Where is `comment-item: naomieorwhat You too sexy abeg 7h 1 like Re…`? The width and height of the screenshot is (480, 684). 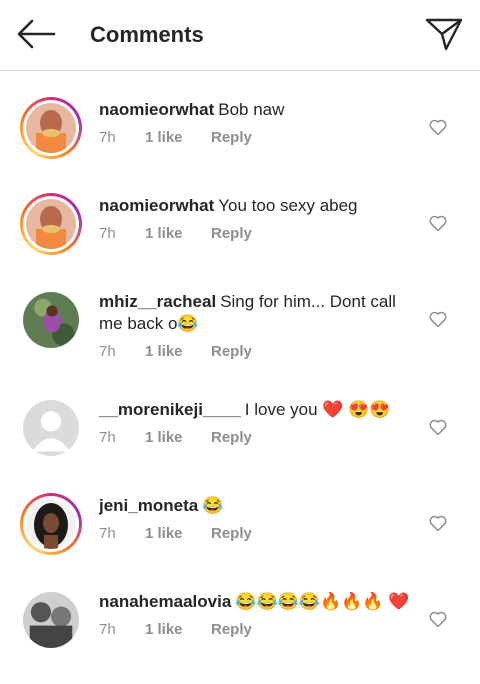
comment-item: naomieorwhat You too sexy abeg 7h 1 like Re… is located at coordinates (240, 224).